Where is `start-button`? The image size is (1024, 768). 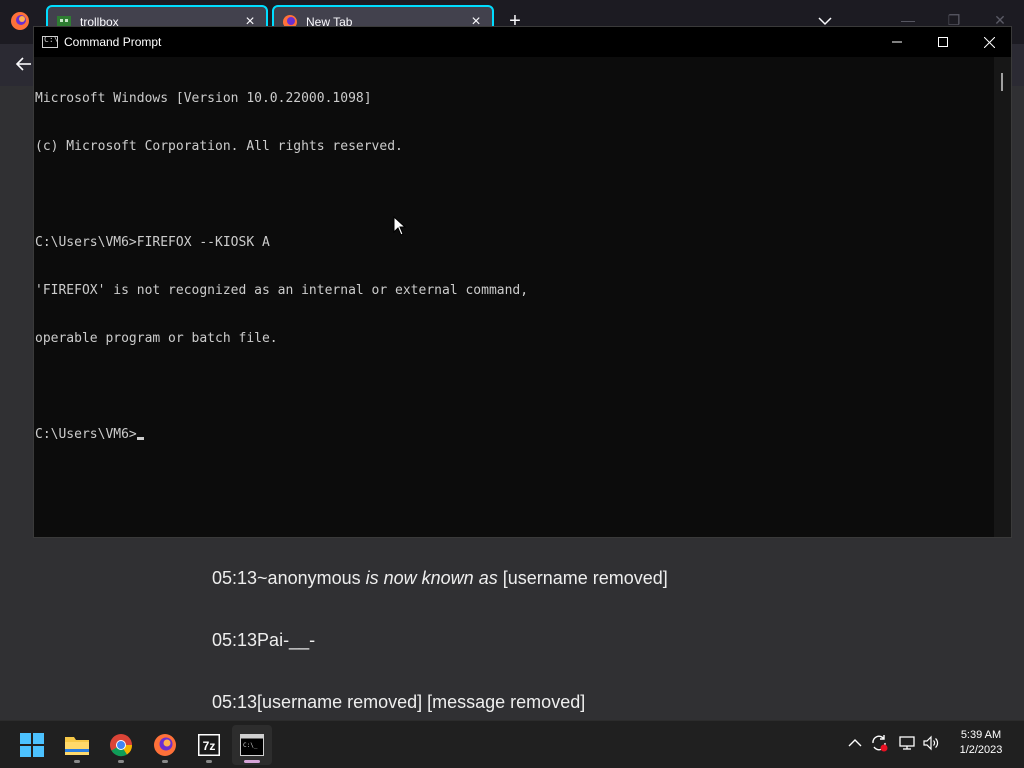
start-button is located at coordinates (32, 745).